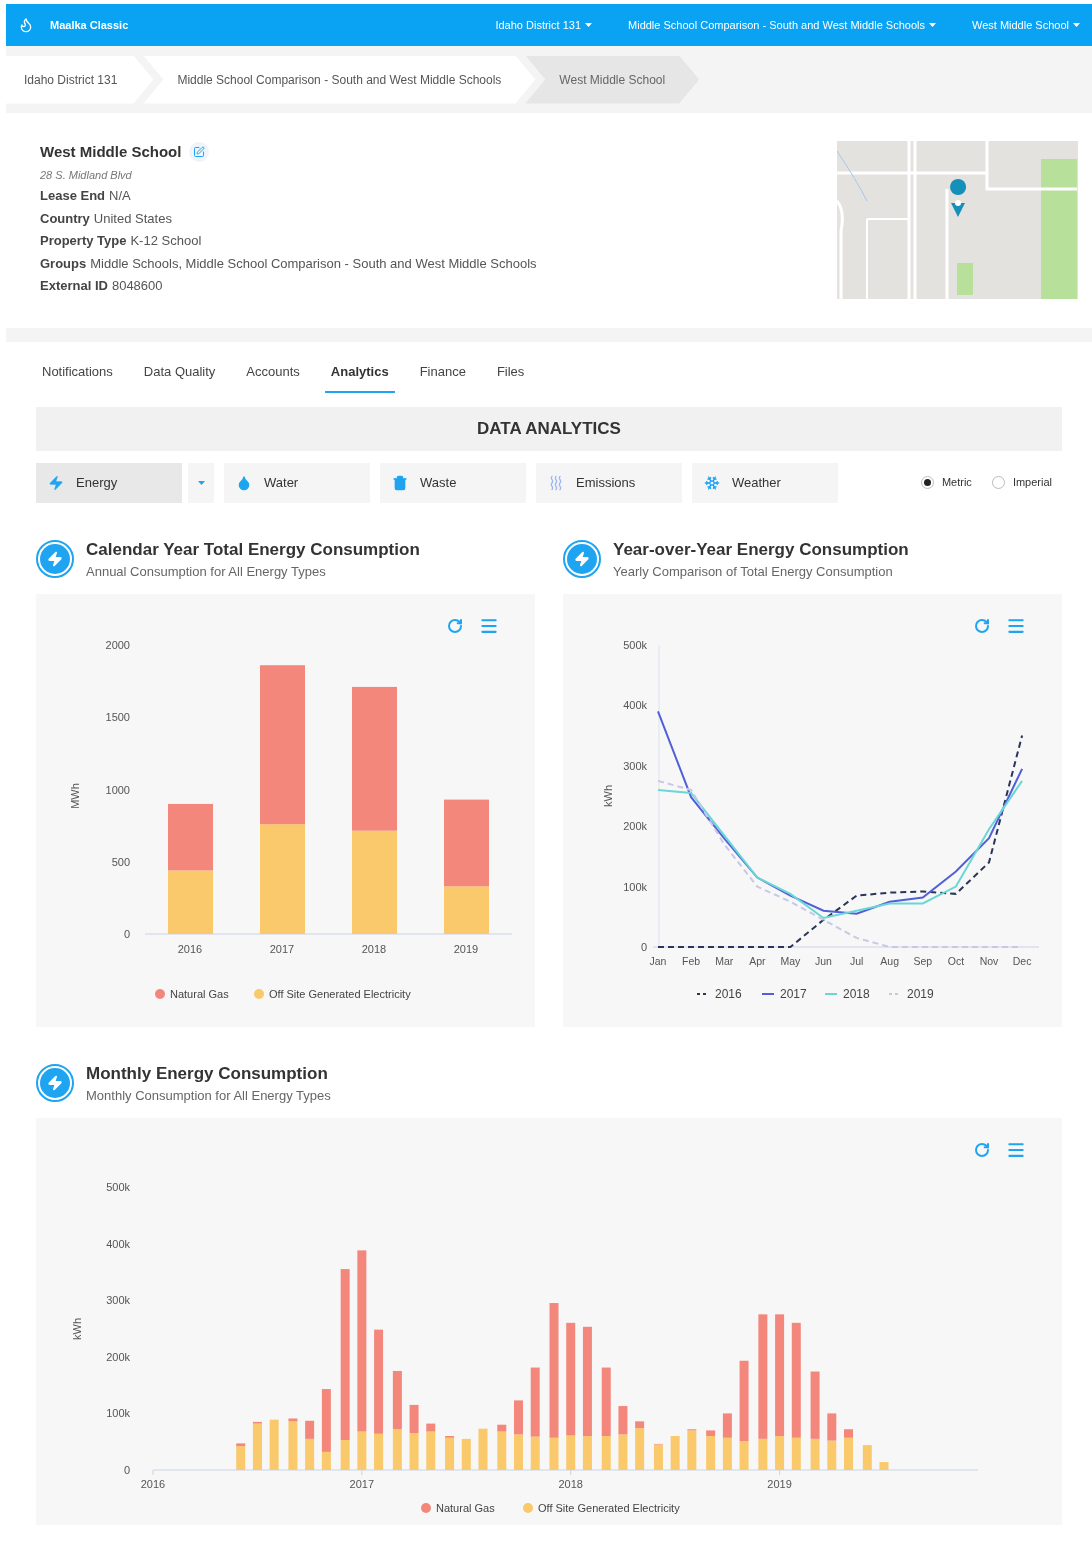  What do you see at coordinates (75, 795) in the screenshot?
I see `axis-title: MWh` at bounding box center [75, 795].